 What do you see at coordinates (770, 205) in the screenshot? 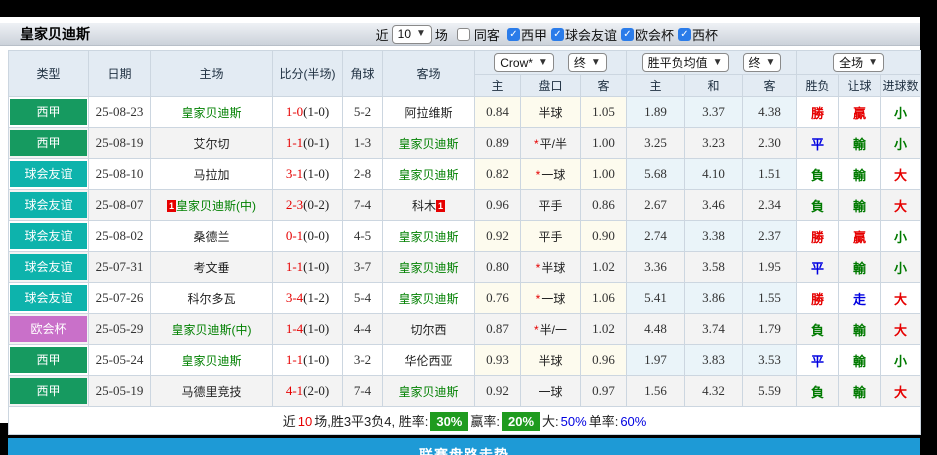
I see `odds-away: 2.34` at bounding box center [770, 205].